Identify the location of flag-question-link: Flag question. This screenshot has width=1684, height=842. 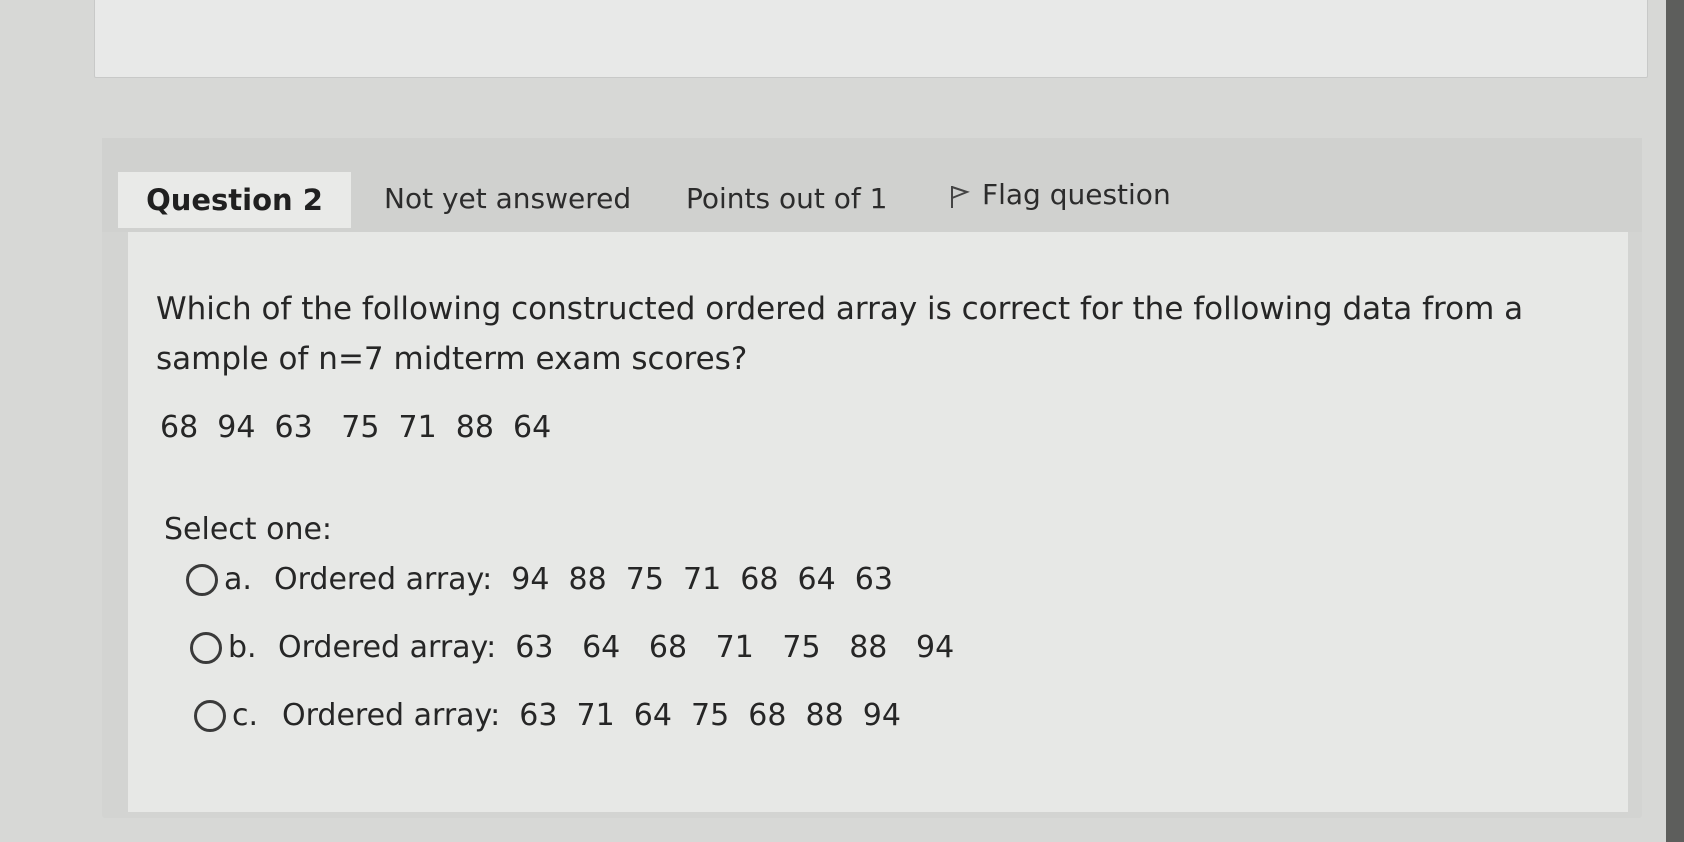
(1059, 194).